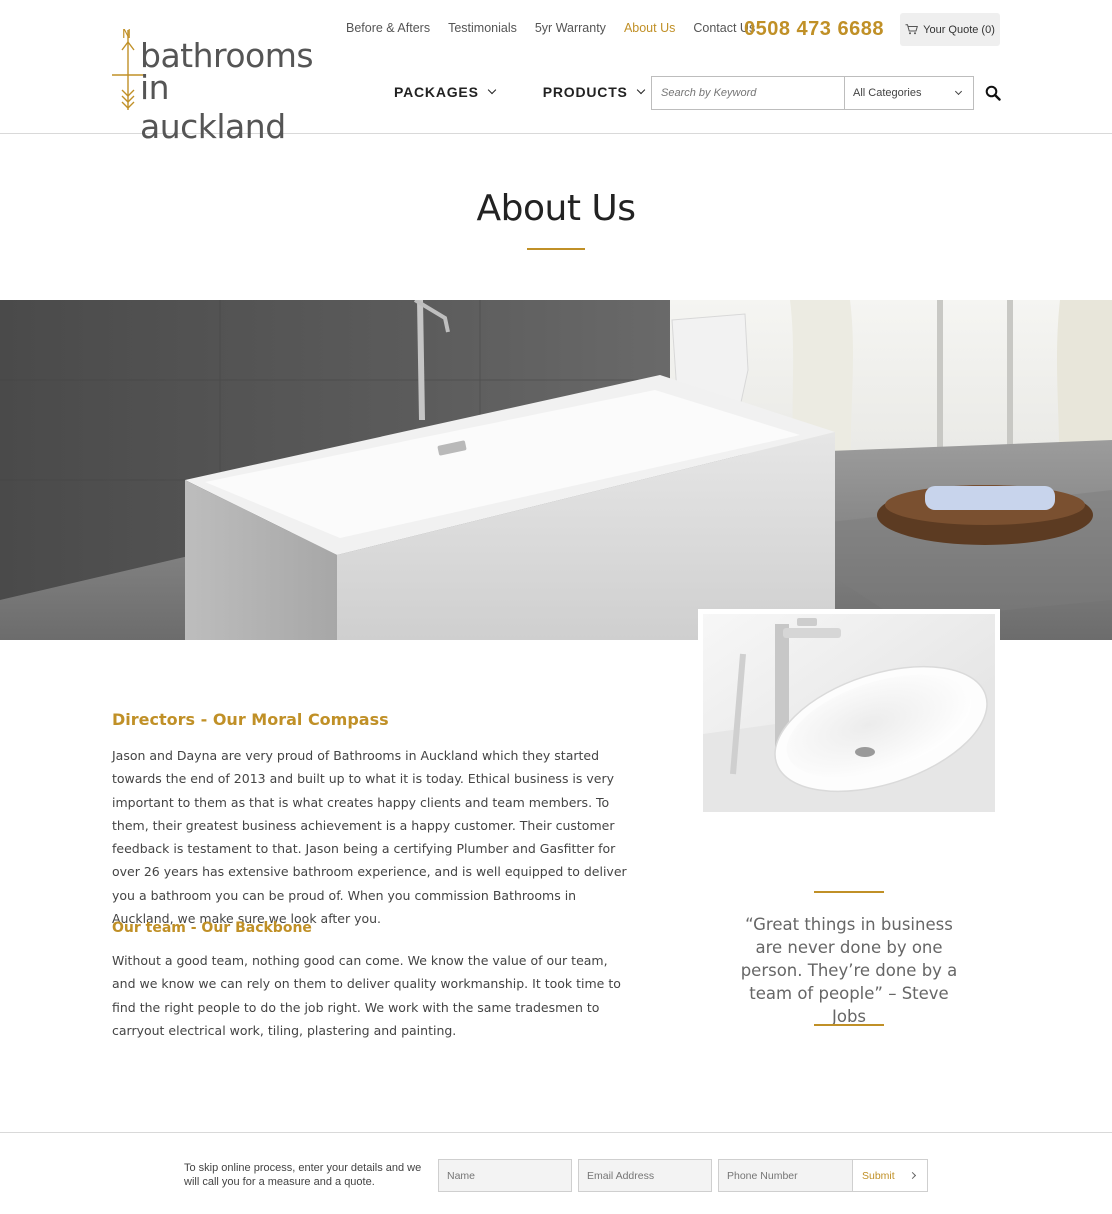 This screenshot has width=1112, height=1214. What do you see at coordinates (912, 29) in the screenshot?
I see `cart-icon` at bounding box center [912, 29].